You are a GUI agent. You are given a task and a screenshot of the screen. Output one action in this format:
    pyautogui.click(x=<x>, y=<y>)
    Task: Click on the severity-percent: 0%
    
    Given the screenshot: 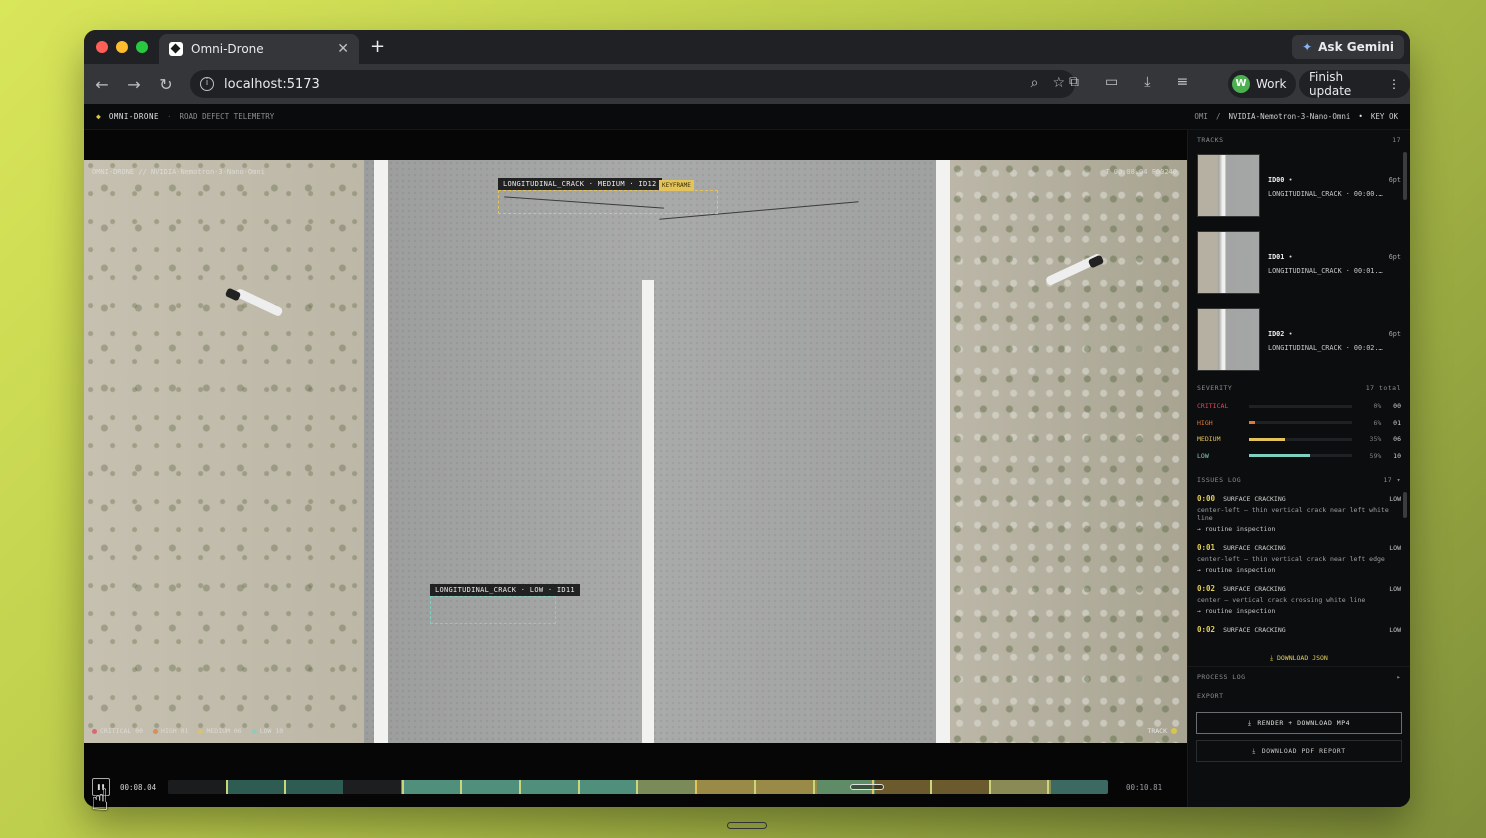 What is the action you would take?
    pyautogui.click(x=1377, y=406)
    